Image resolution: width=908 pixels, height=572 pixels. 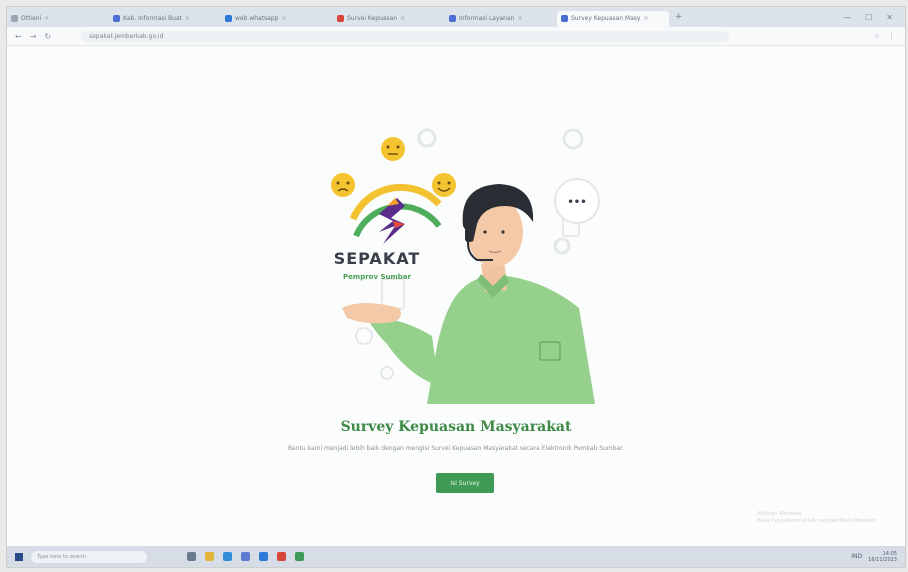 I want to click on reload-button: ↻, so click(x=47, y=36).